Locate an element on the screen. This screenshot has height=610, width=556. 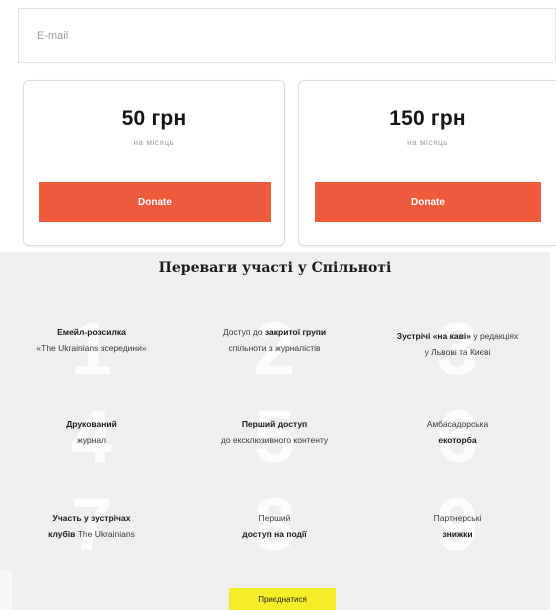
benefit-item-4: 4 Друкований журнал is located at coordinates (91, 437).